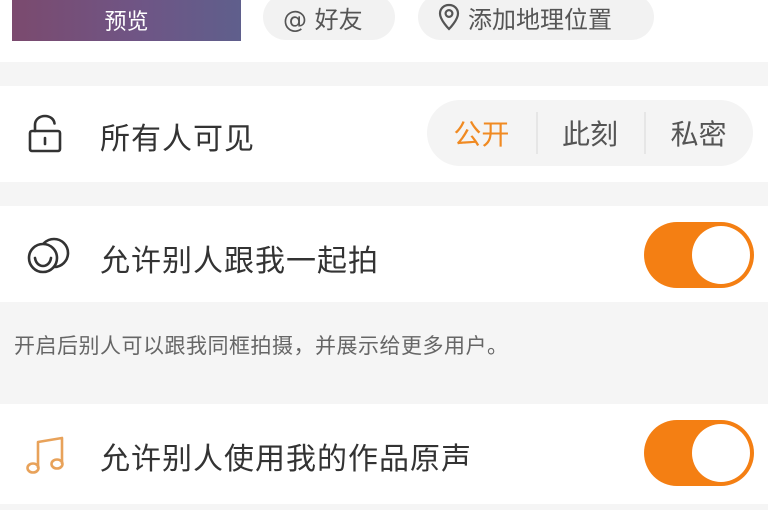 This screenshot has width=768, height=510. I want to click on allow-duet-label: 允许别人跟我一起拍, so click(239, 261).